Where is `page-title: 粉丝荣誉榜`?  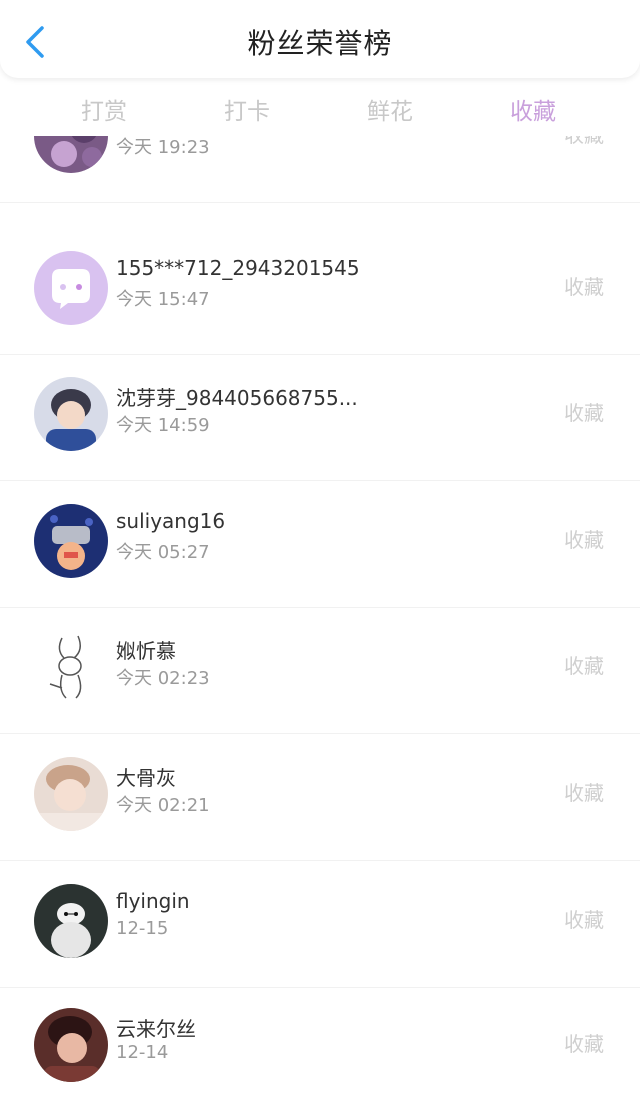 page-title: 粉丝荣誉榜 is located at coordinates (320, 43).